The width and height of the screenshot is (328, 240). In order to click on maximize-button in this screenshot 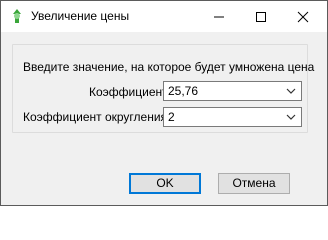, I will do `click(261, 16)`.